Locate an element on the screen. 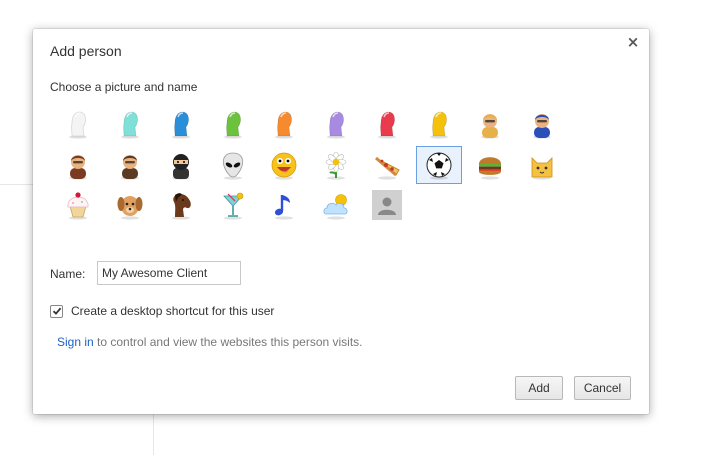  avatar-superhero-icon is located at coordinates (541, 126).